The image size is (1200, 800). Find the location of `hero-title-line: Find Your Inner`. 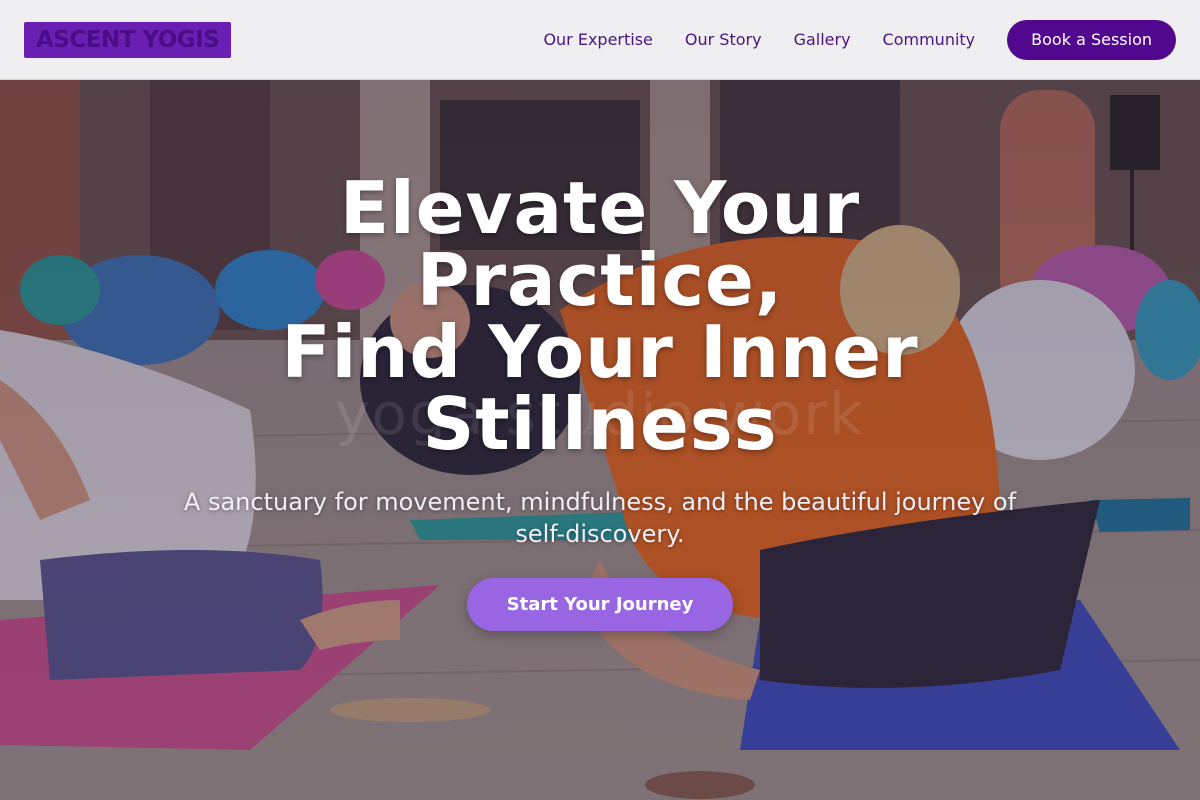

hero-title-line: Find Your Inner is located at coordinates (600, 352).